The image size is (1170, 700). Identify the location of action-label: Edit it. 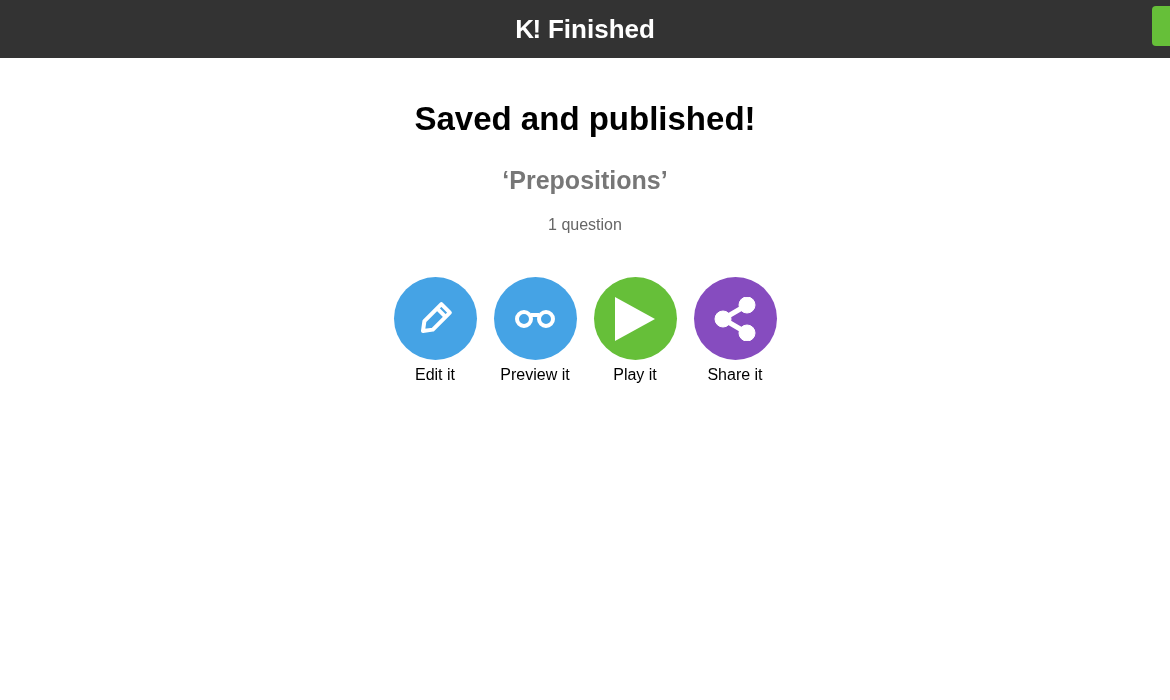
(435, 375).